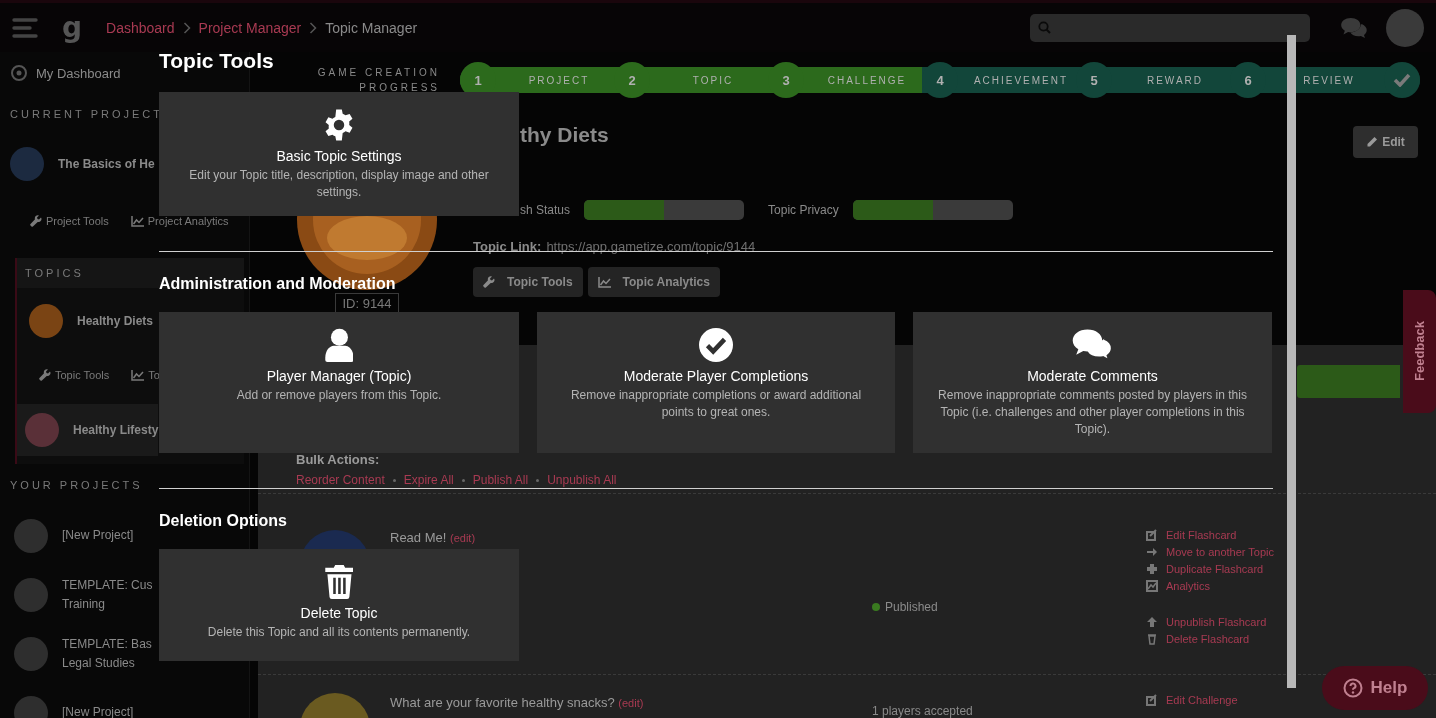 The width and height of the screenshot is (1436, 718). I want to click on search-icon, so click(1044, 27).